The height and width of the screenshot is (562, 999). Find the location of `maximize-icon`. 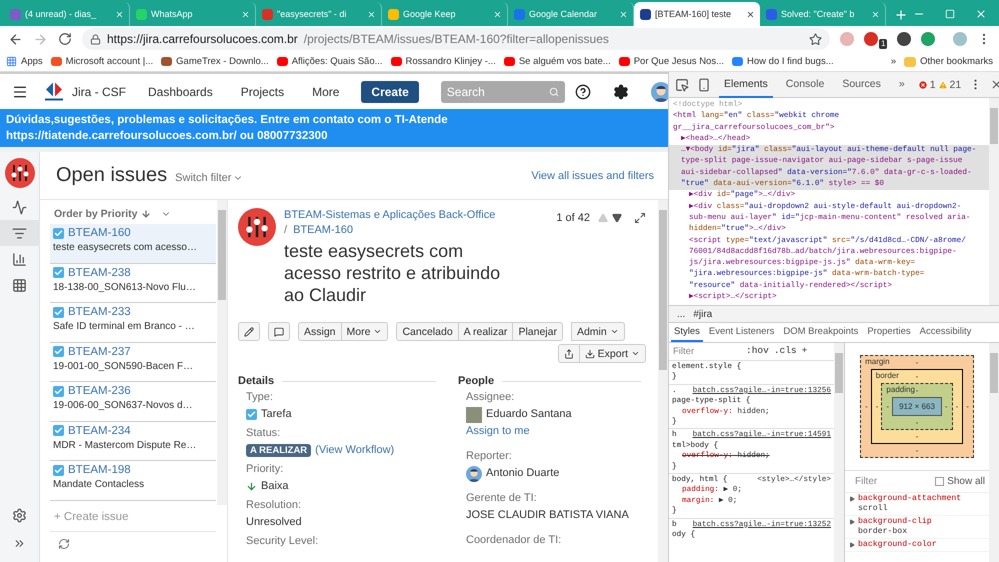

maximize-icon is located at coordinates (950, 14).